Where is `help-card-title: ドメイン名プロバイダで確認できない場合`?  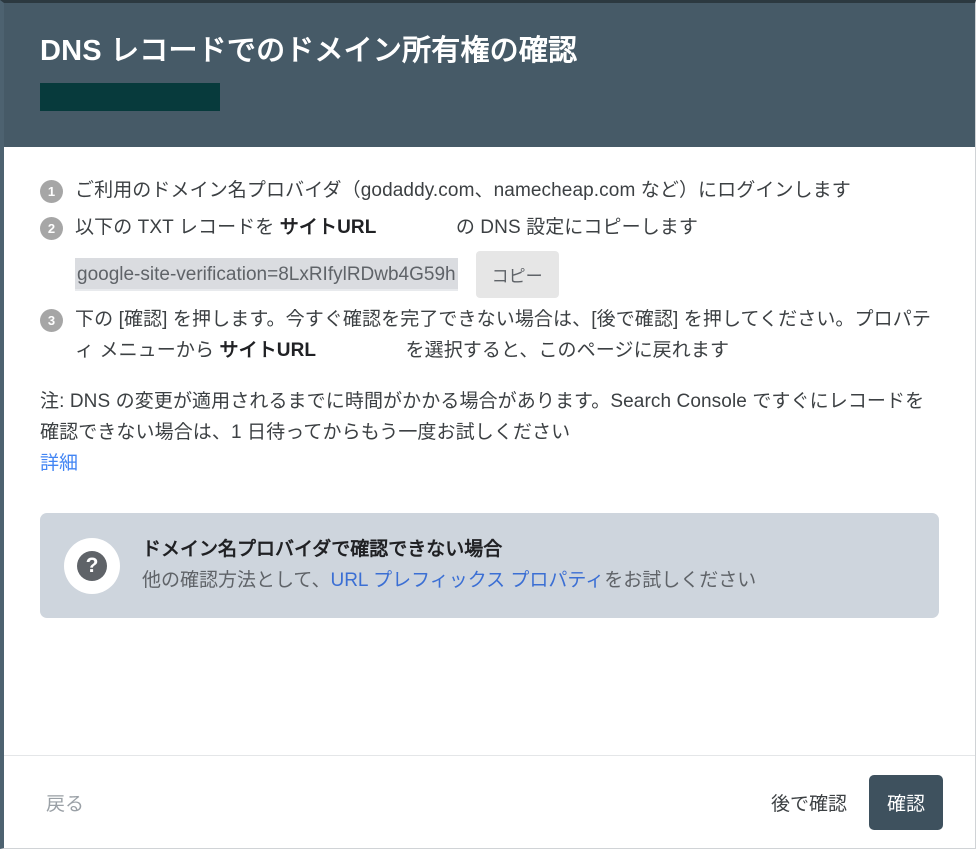
help-card-title: ドメイン名プロバイダで確認できない場合 is located at coordinates (322, 549).